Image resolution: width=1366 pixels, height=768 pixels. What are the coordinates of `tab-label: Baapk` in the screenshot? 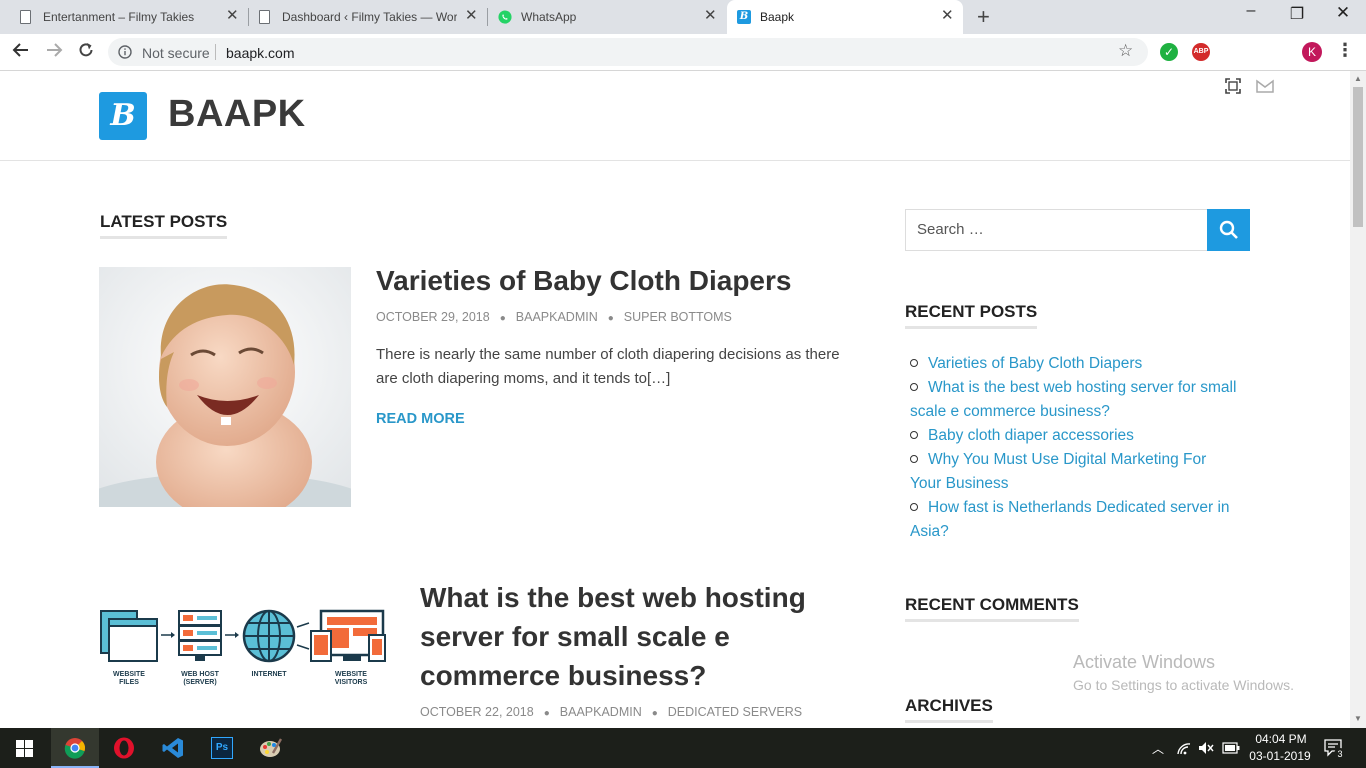 It's located at (777, 17).